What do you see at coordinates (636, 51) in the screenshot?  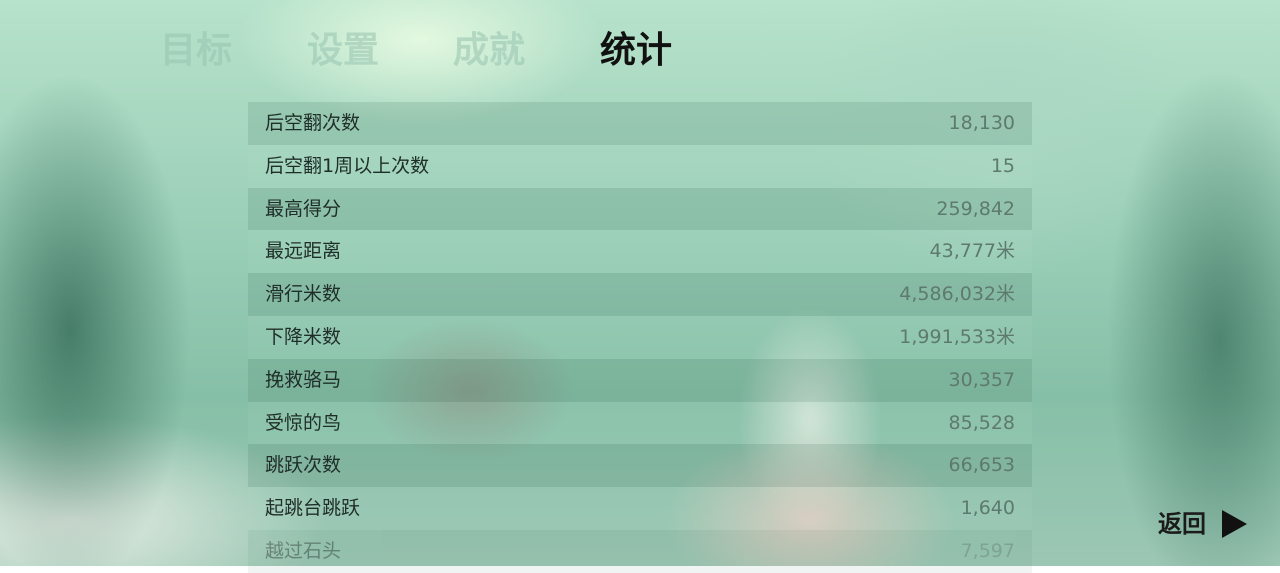 I see `tab-statistics: 统计` at bounding box center [636, 51].